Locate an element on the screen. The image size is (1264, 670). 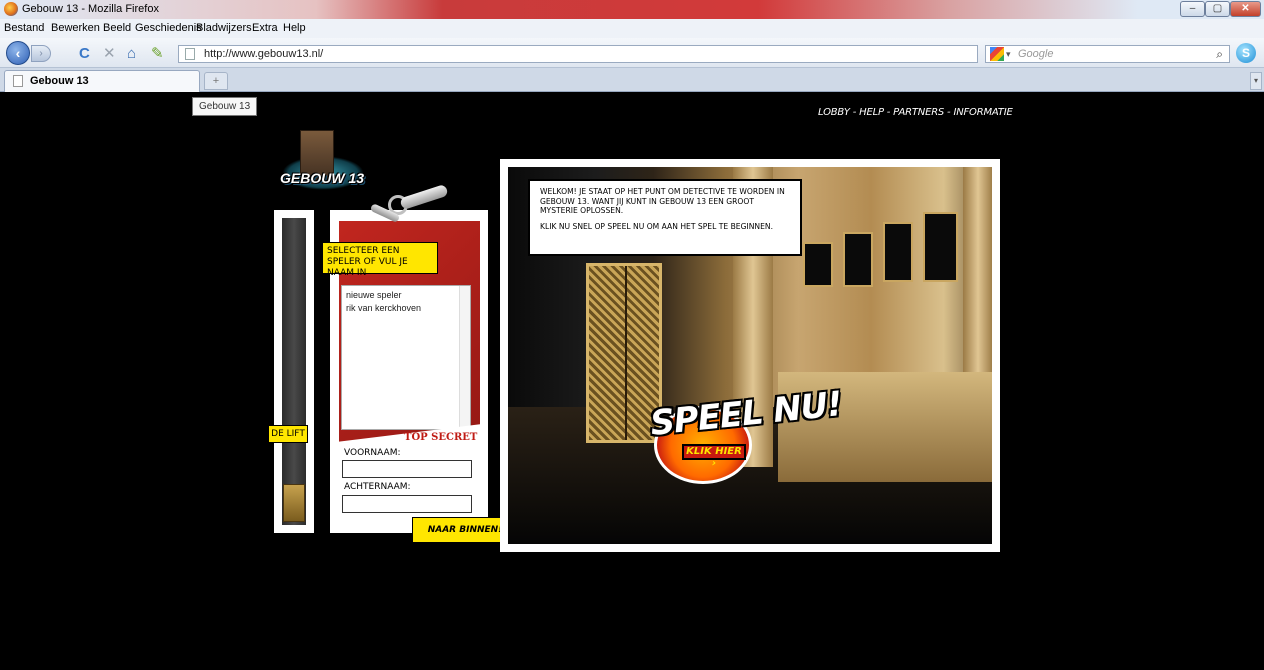
select-player-label: SELECTEER EEN SPELER OF VUL JE NAAM IN is located at coordinates (380, 260).